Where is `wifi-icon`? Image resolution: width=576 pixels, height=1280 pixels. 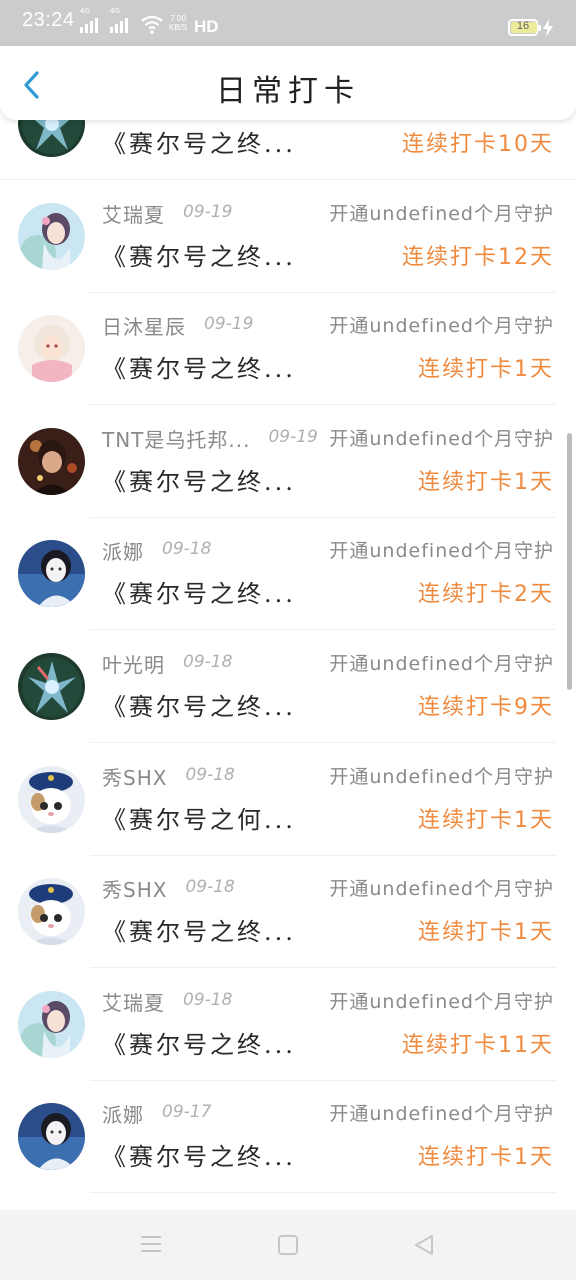
wifi-icon is located at coordinates (152, 24).